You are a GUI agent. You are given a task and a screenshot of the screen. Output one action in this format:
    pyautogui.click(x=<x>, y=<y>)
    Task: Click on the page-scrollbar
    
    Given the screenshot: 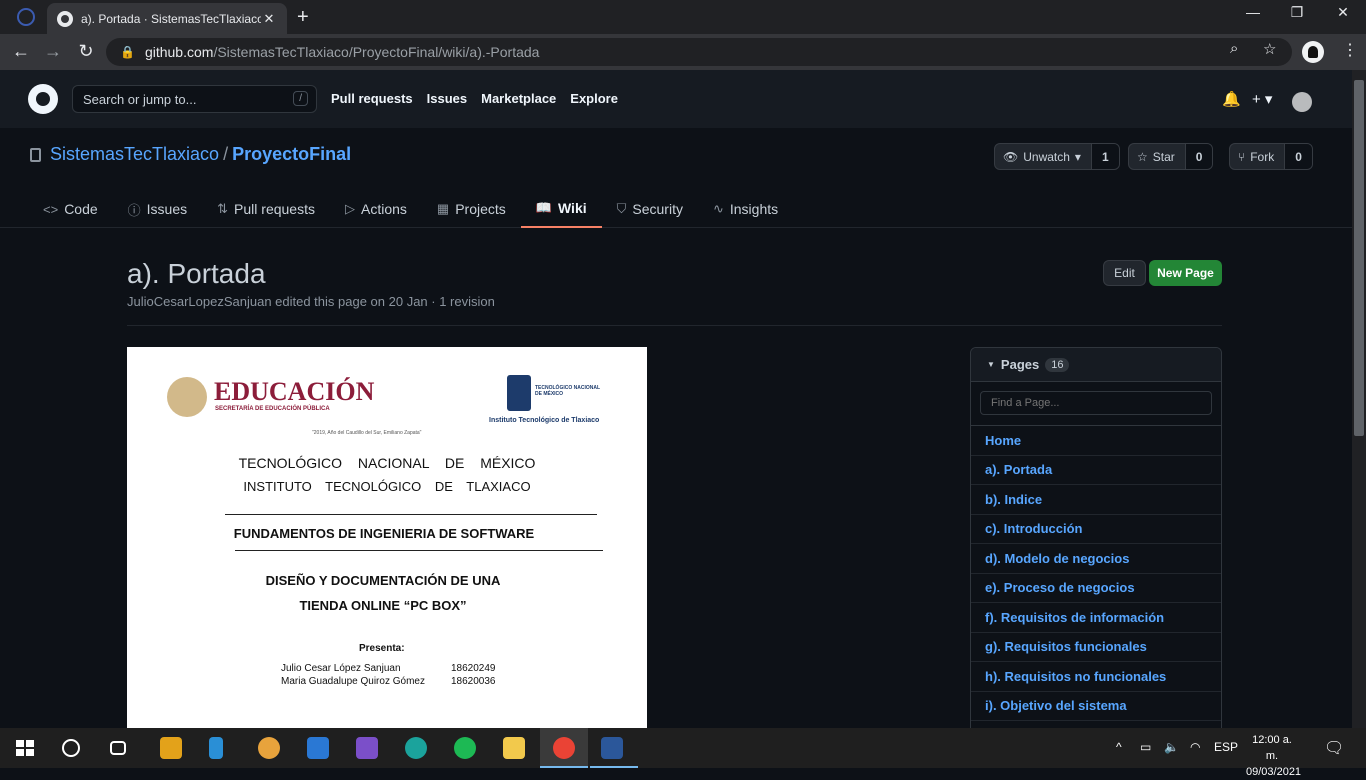 What is the action you would take?
    pyautogui.click(x=1359, y=399)
    